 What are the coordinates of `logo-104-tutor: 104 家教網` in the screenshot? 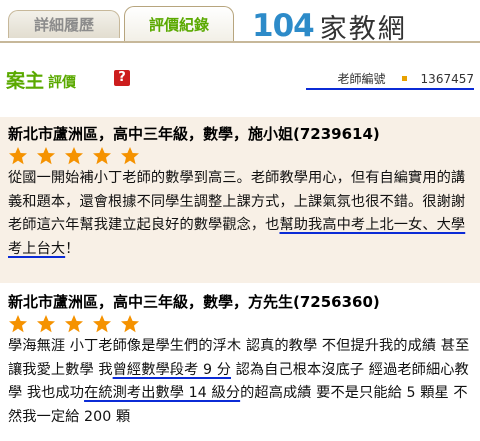 It's located at (329, 26).